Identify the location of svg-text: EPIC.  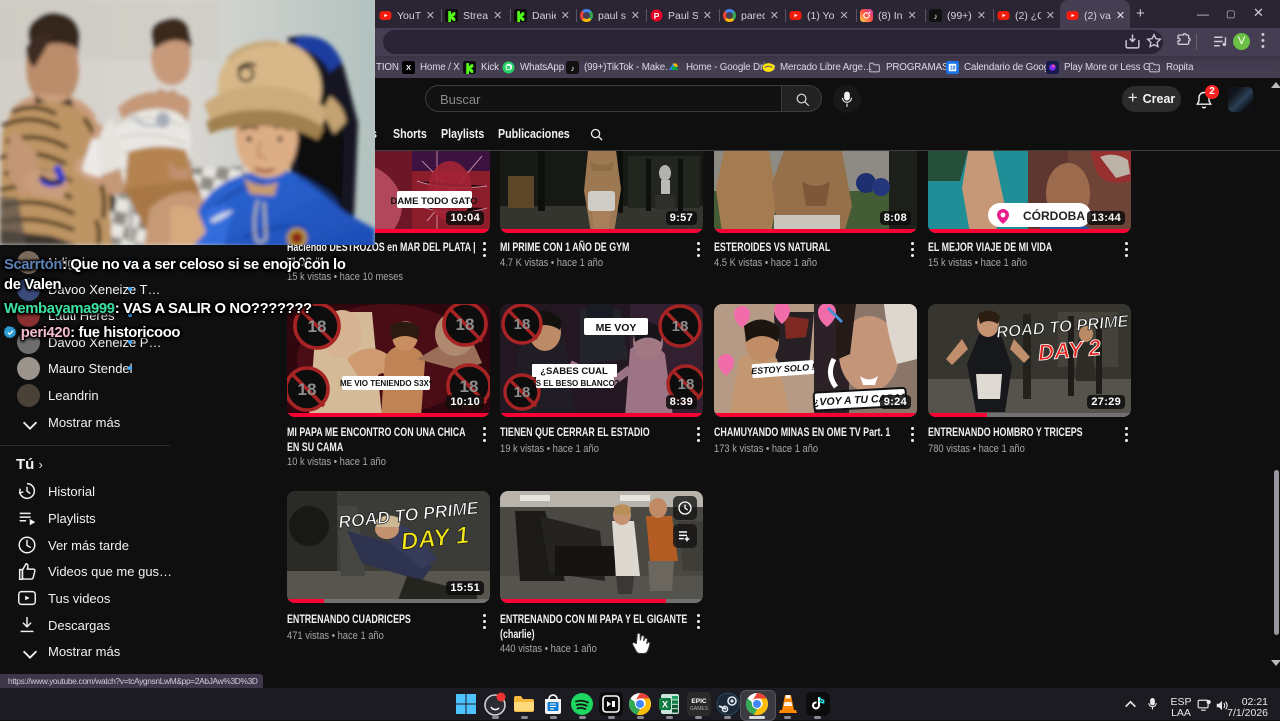
(698, 701).